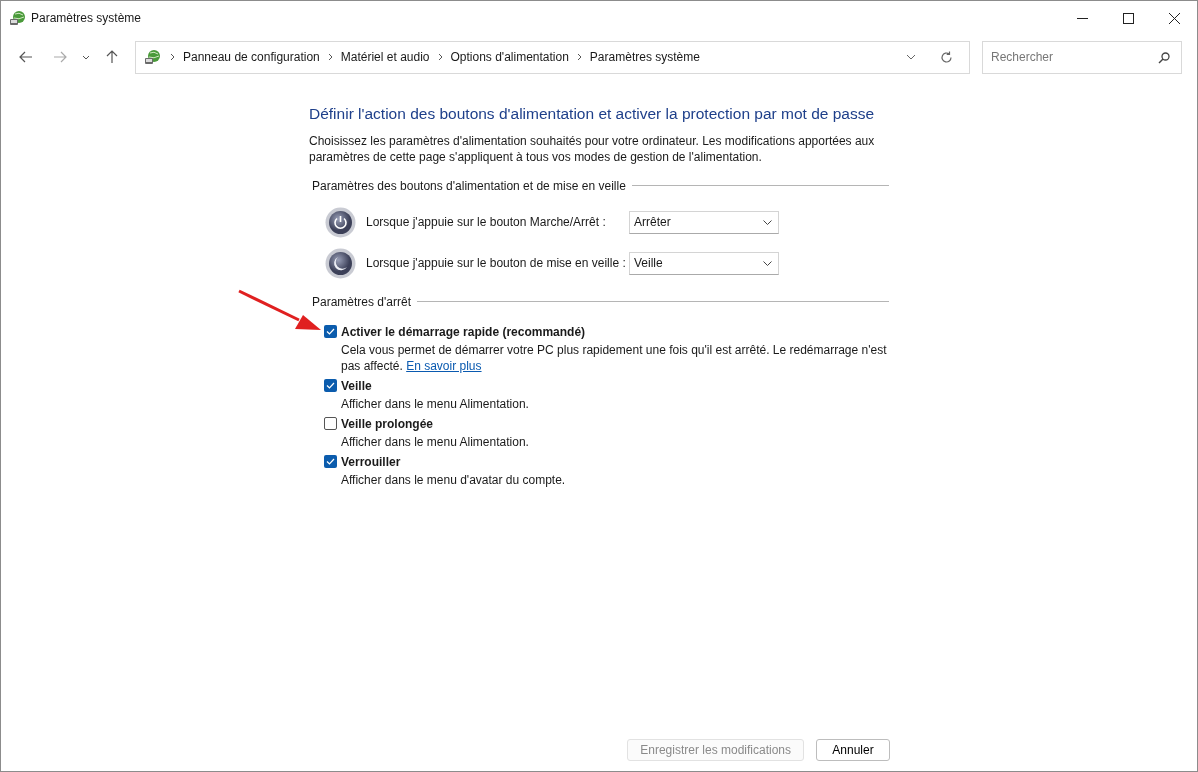  Describe the element at coordinates (853, 750) in the screenshot. I see `cancel-button: Annuler` at that location.